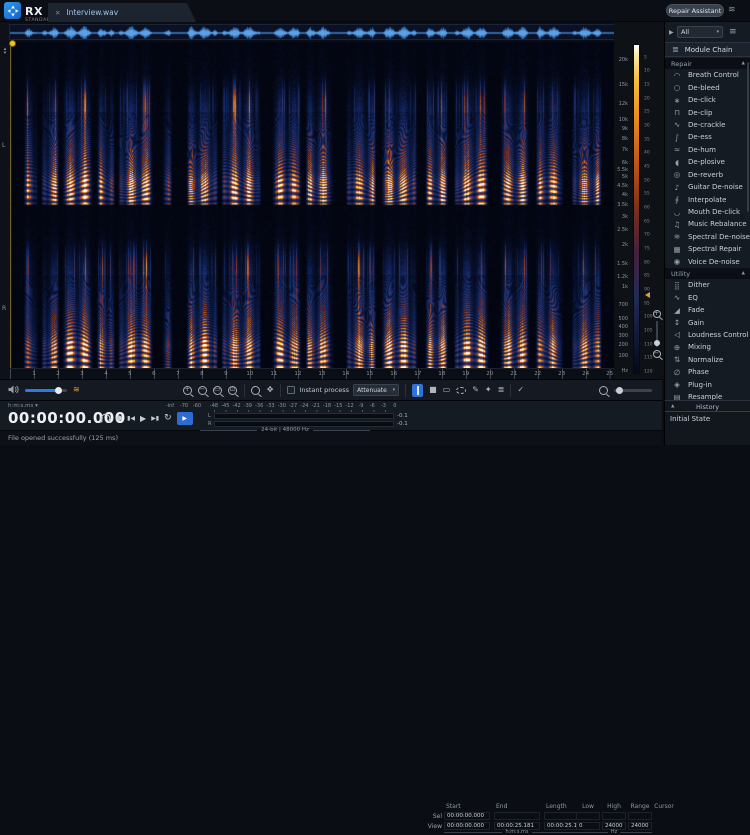 The image size is (750, 835). I want to click on module-item-de-bleed: ○ De-bleed, so click(707, 87).